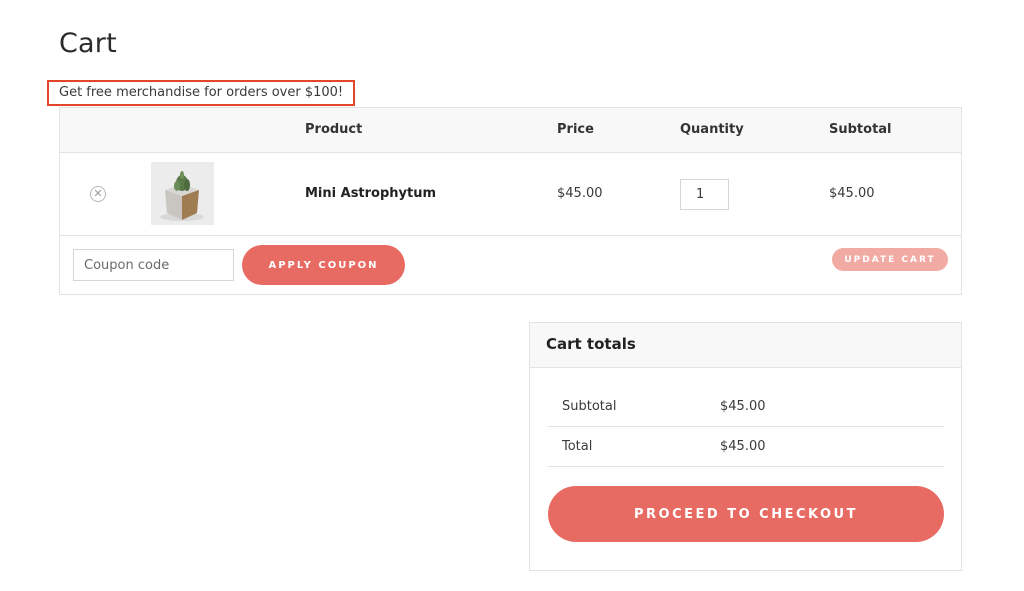 Image resolution: width=1024 pixels, height=591 pixels. I want to click on totals-total-label: Total, so click(577, 446).